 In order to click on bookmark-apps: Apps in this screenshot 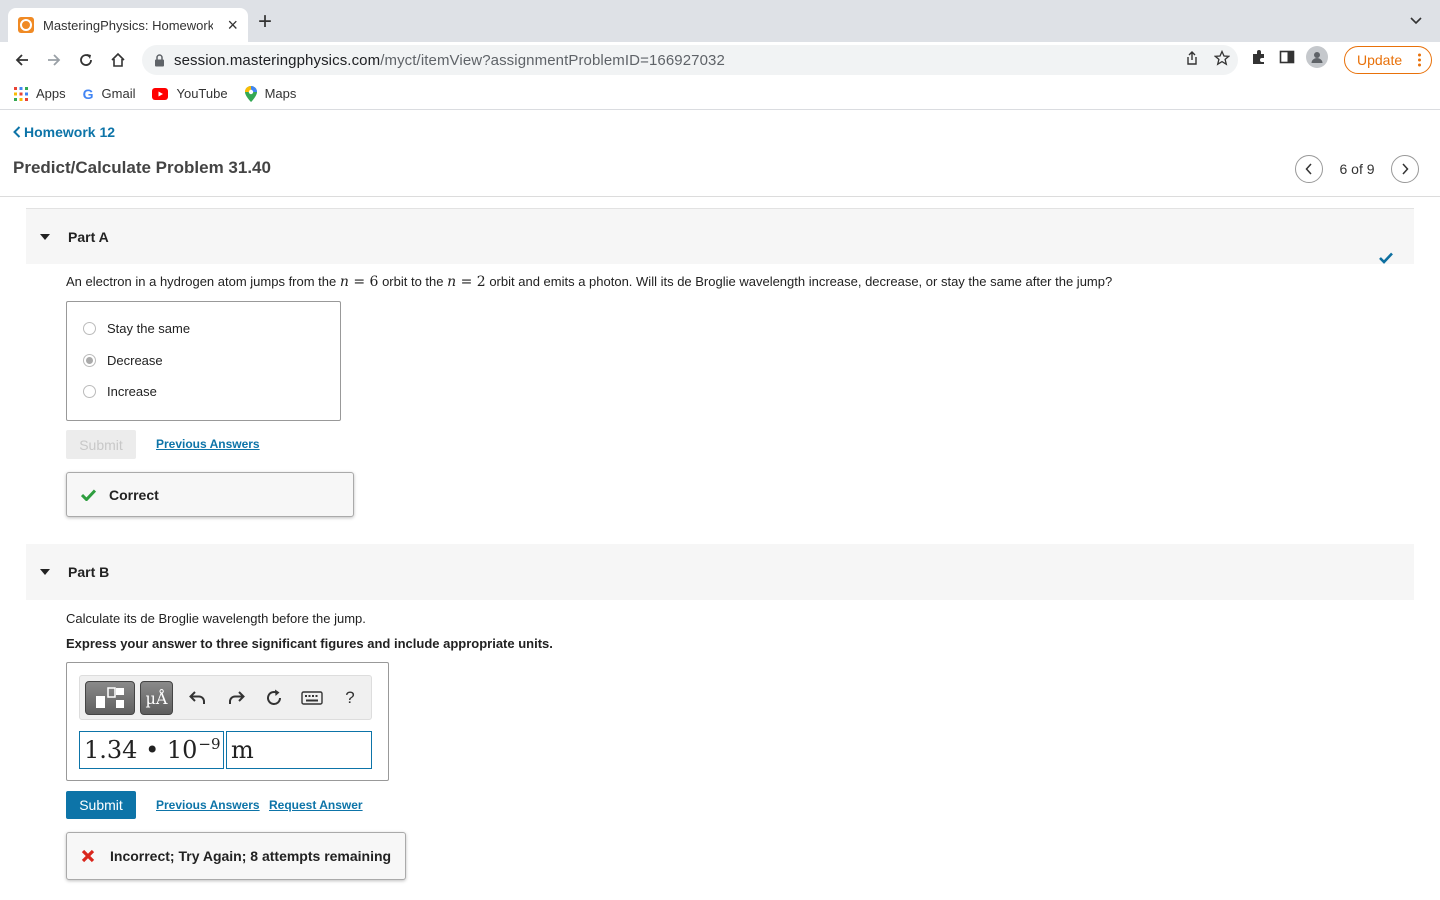, I will do `click(40, 93)`.